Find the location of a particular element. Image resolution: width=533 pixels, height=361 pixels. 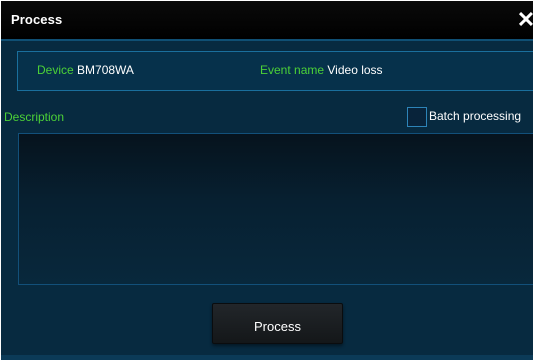

titlebar-divider is located at coordinates (267, 40).